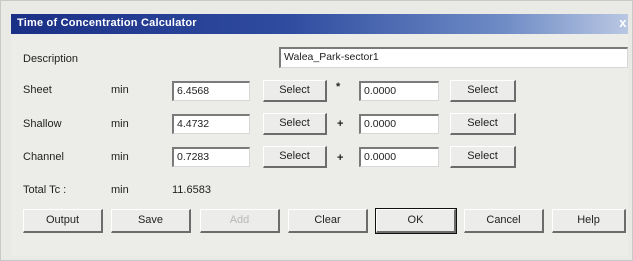 Image resolution: width=633 pixels, height=261 pixels. What do you see at coordinates (295, 124) in the screenshot?
I see `shallow-select-button: Select` at bounding box center [295, 124].